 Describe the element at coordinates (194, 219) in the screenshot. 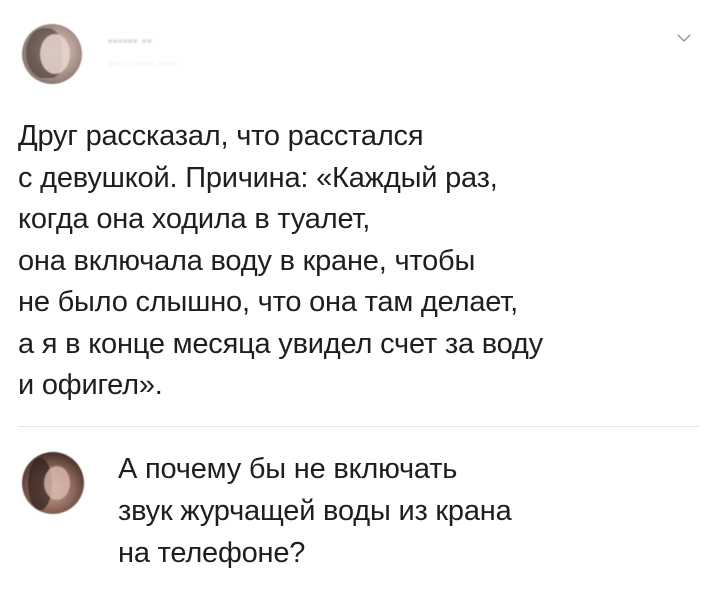

I see `tweet-text-line: когда она ходила в туалет,` at that location.